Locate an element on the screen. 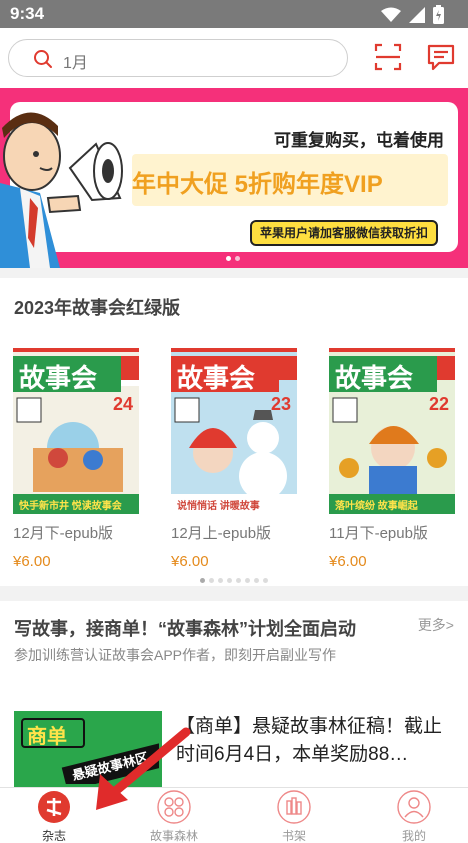 The height and width of the screenshot is (843, 468). magazine-item: 故事会 23 说悄悄话 讲暖故事 12月上-epub版 ¥6.00 is located at coordinates (234, 459).